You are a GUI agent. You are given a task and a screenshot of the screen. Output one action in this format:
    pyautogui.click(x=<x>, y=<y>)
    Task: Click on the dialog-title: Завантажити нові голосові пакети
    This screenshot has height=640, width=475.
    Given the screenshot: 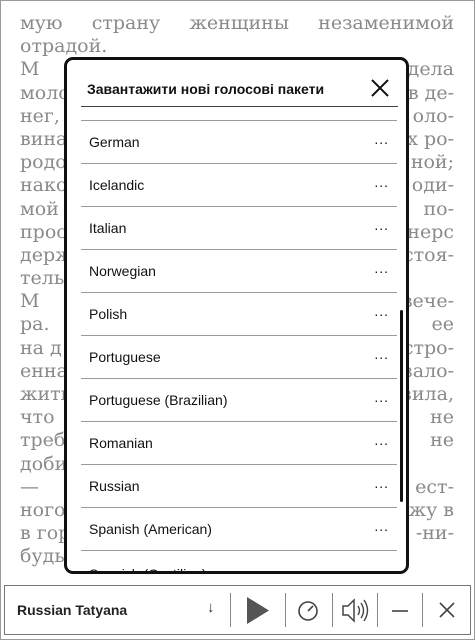 What is the action you would take?
    pyautogui.click(x=206, y=89)
    